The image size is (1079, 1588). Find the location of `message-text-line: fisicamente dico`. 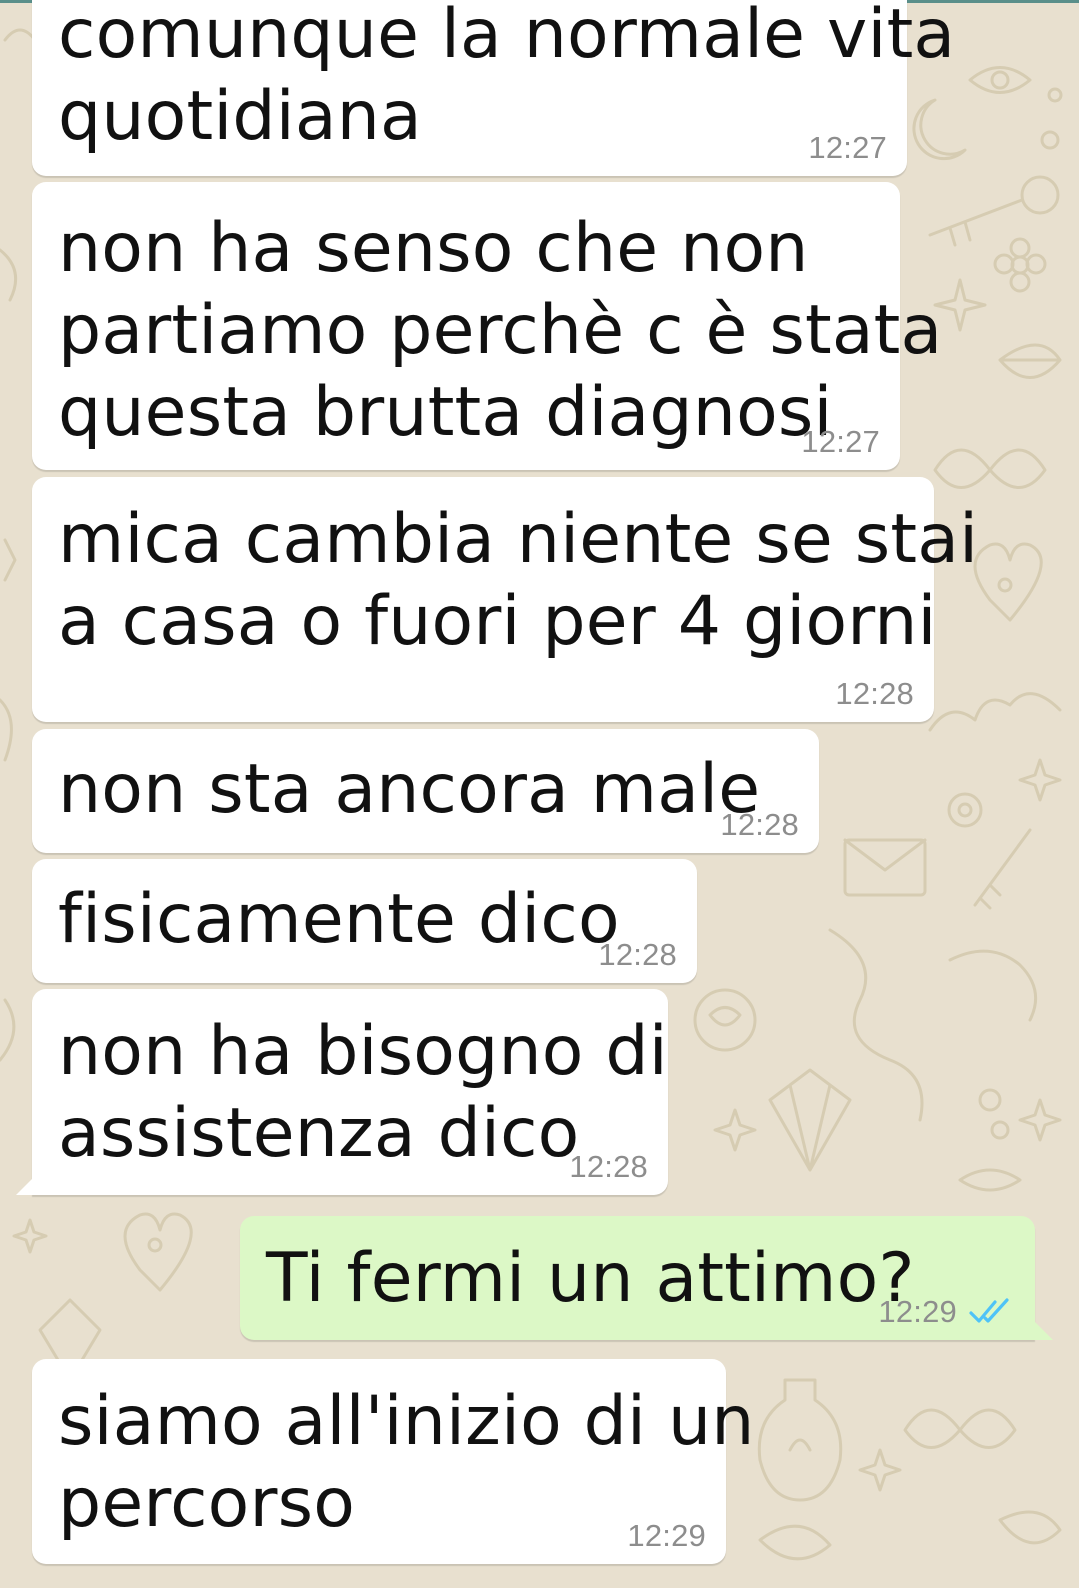

message-text-line: fisicamente dico is located at coordinates (339, 919).